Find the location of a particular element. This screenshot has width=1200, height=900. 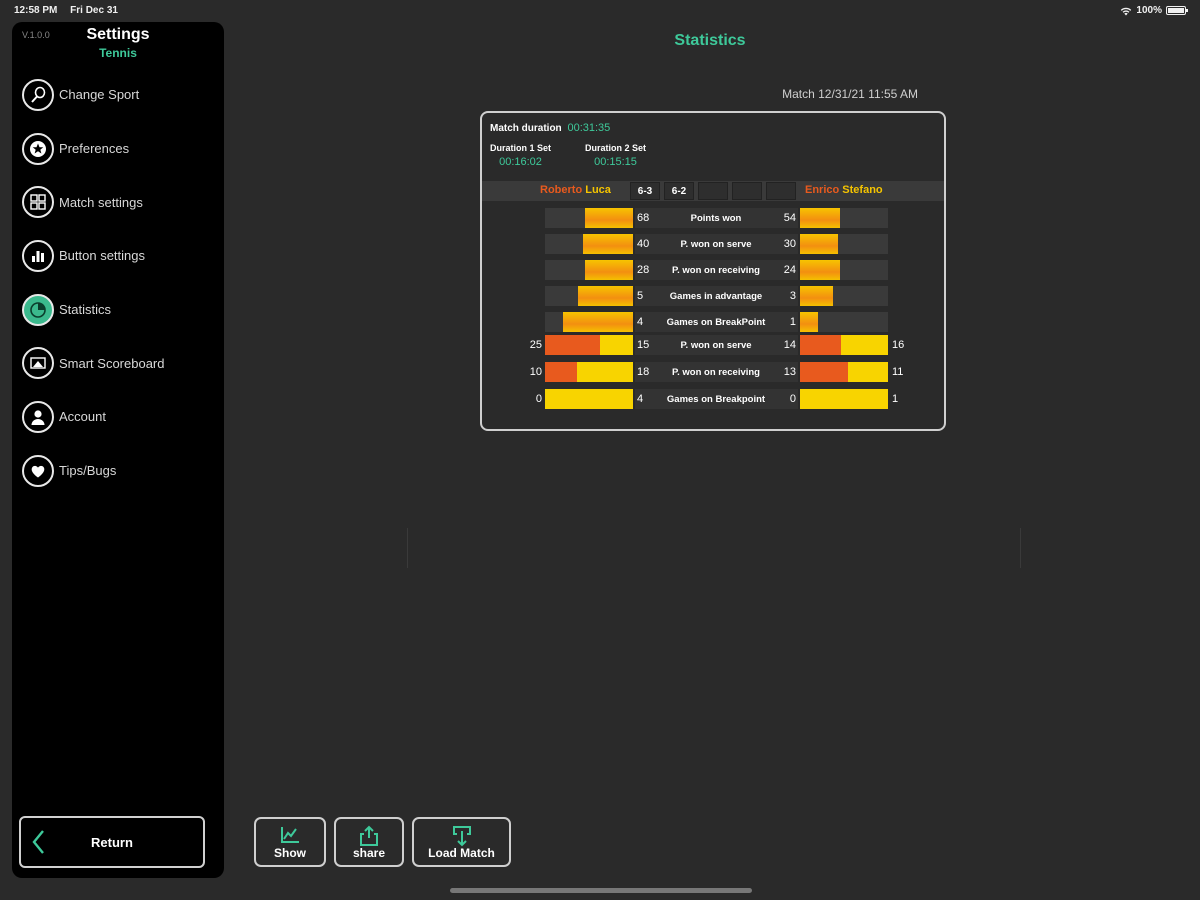

sidebar-item-label: Statistics is located at coordinates (85, 310).